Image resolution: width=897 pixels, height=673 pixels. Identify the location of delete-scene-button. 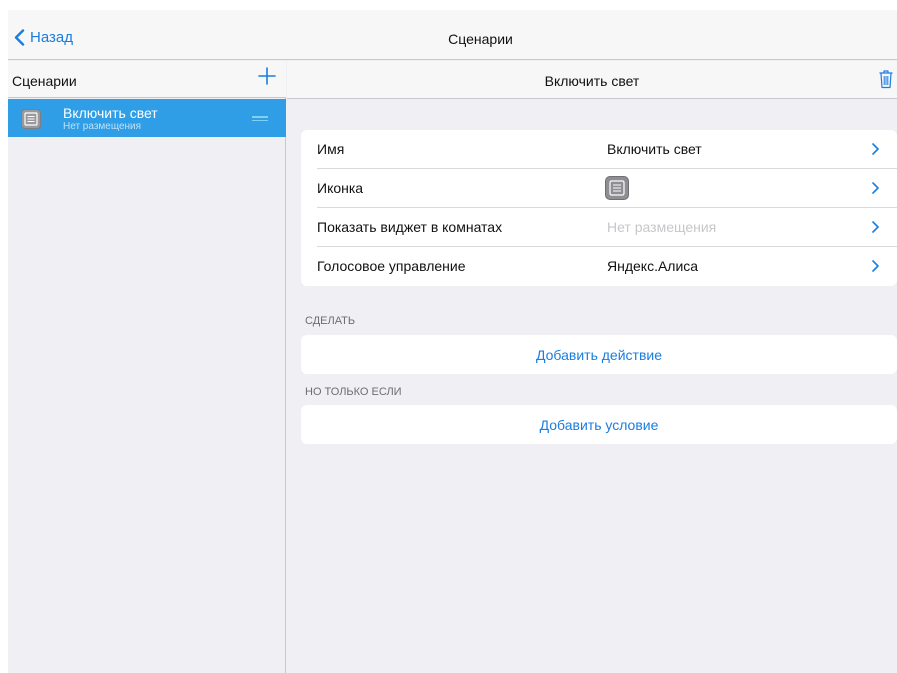
(886, 79).